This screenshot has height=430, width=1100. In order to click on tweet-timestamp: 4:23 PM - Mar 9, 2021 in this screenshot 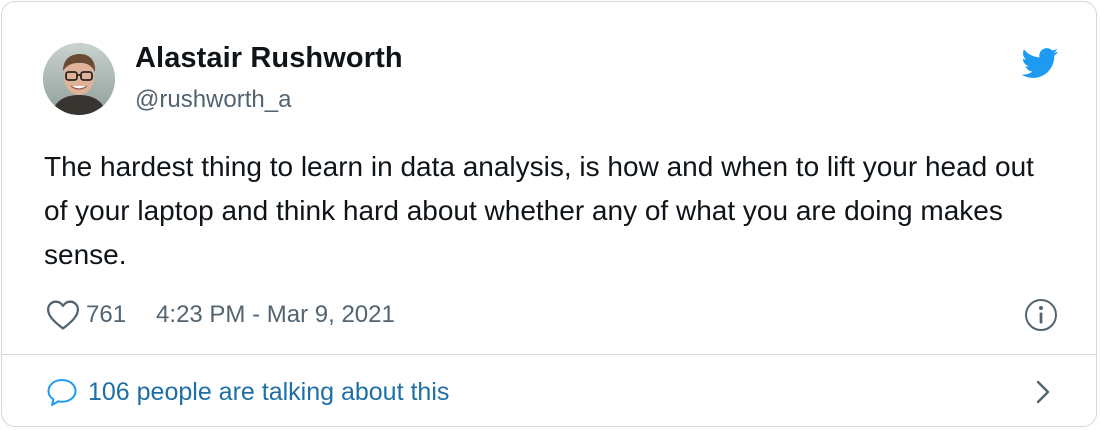, I will do `click(275, 315)`.